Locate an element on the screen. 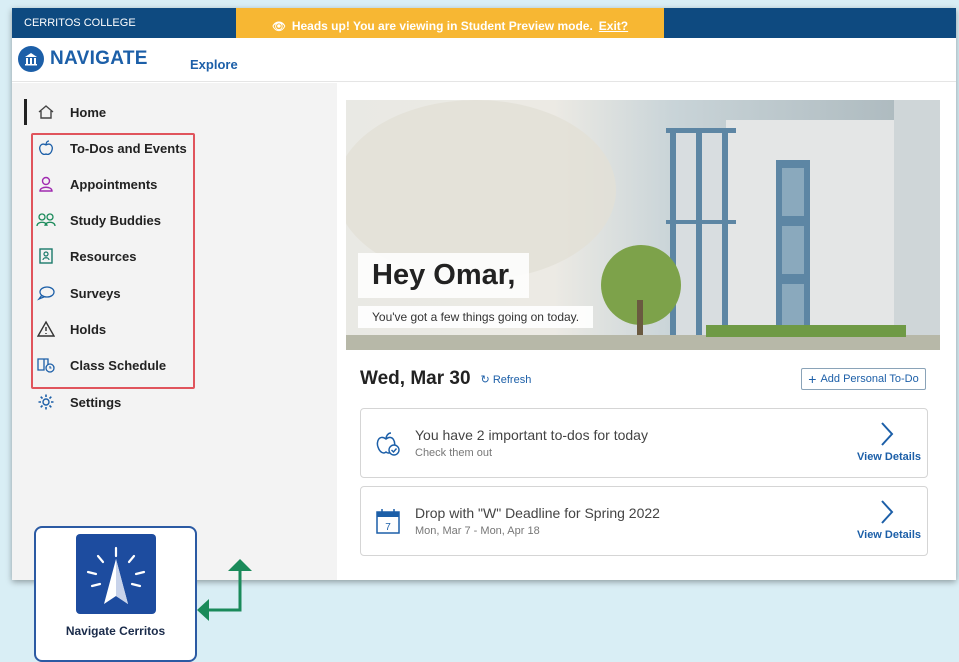 The image size is (959, 662). card-subtitle: Check them out is located at coordinates (454, 453).